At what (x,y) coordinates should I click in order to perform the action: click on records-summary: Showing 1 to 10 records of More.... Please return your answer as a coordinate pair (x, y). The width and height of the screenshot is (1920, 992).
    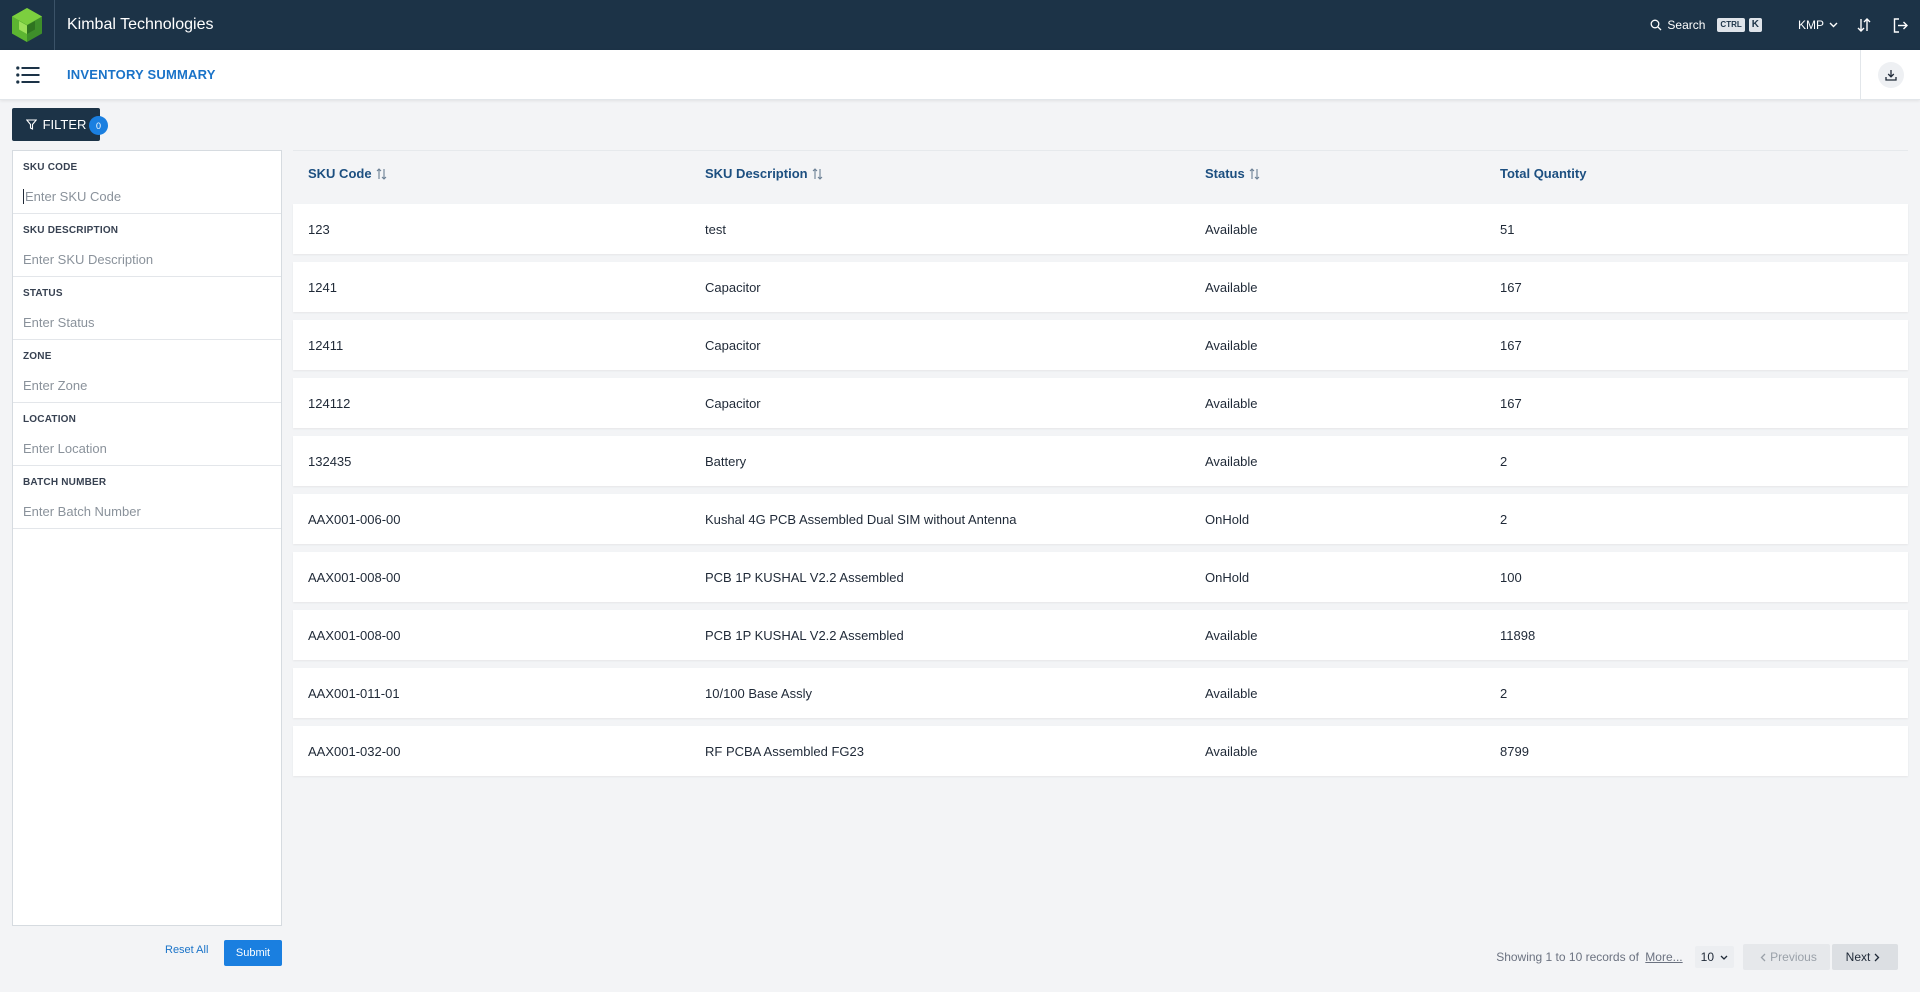
    Looking at the image, I should click on (1589, 957).